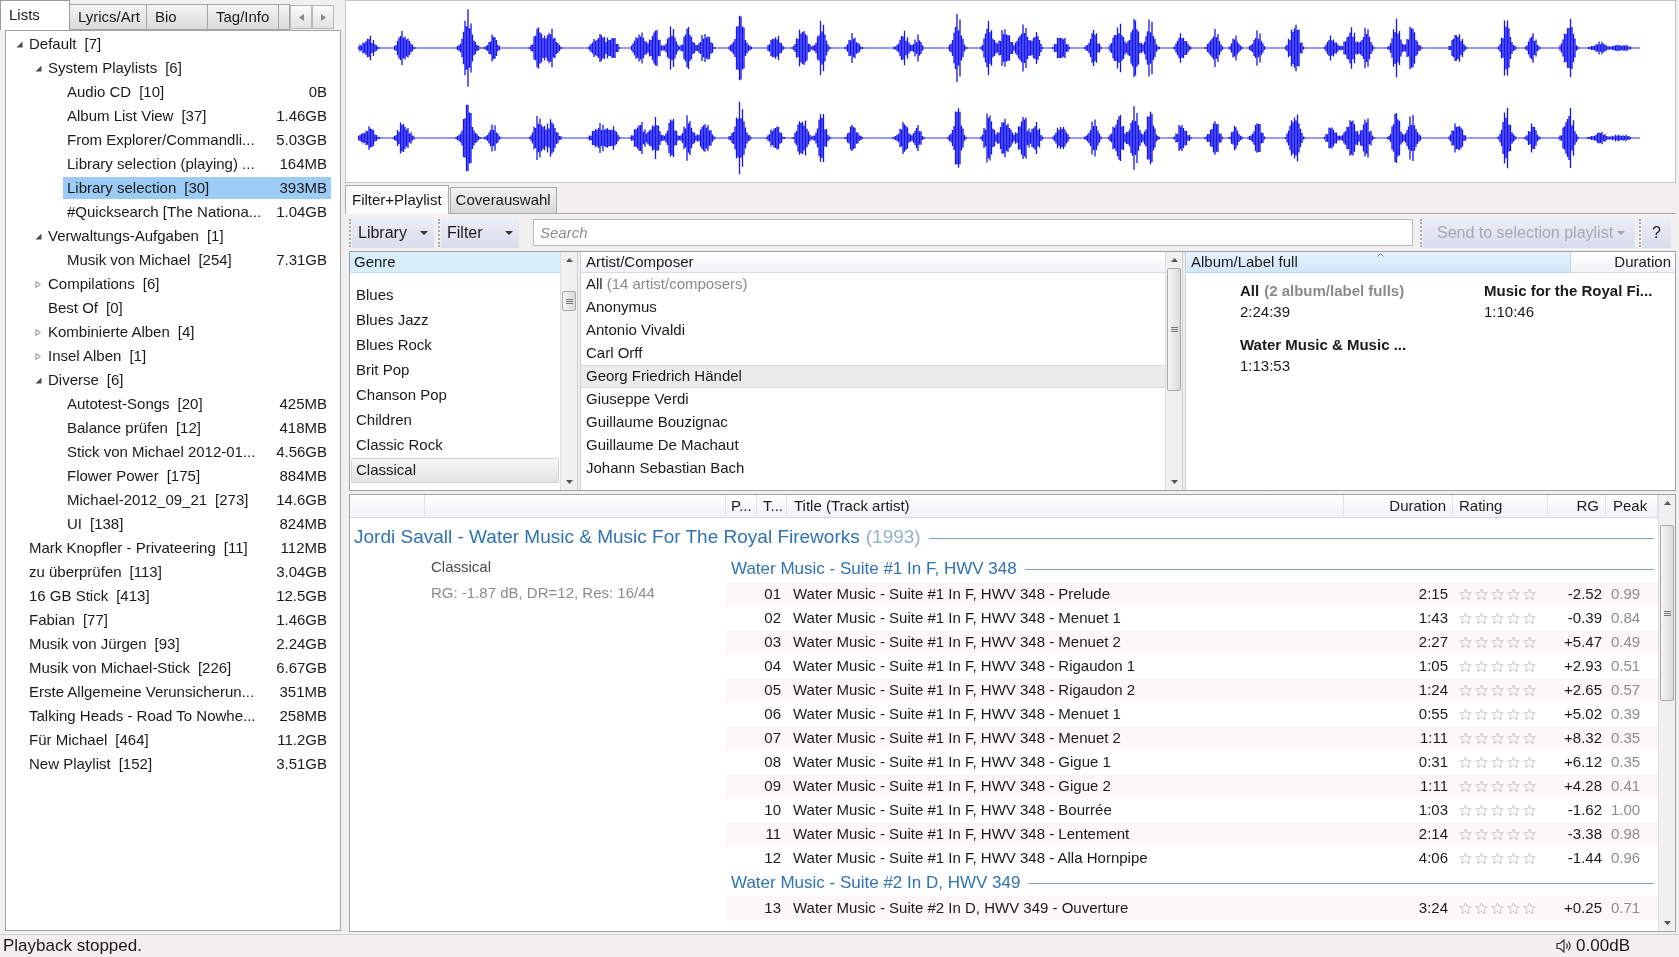 The height and width of the screenshot is (957, 1679). What do you see at coordinates (1192, 642) in the screenshot?
I see `track-row: 03 Water Music - Suite #1 In F, HWV 348 - Menuet 2 2:27 +5.47 0.49` at bounding box center [1192, 642].